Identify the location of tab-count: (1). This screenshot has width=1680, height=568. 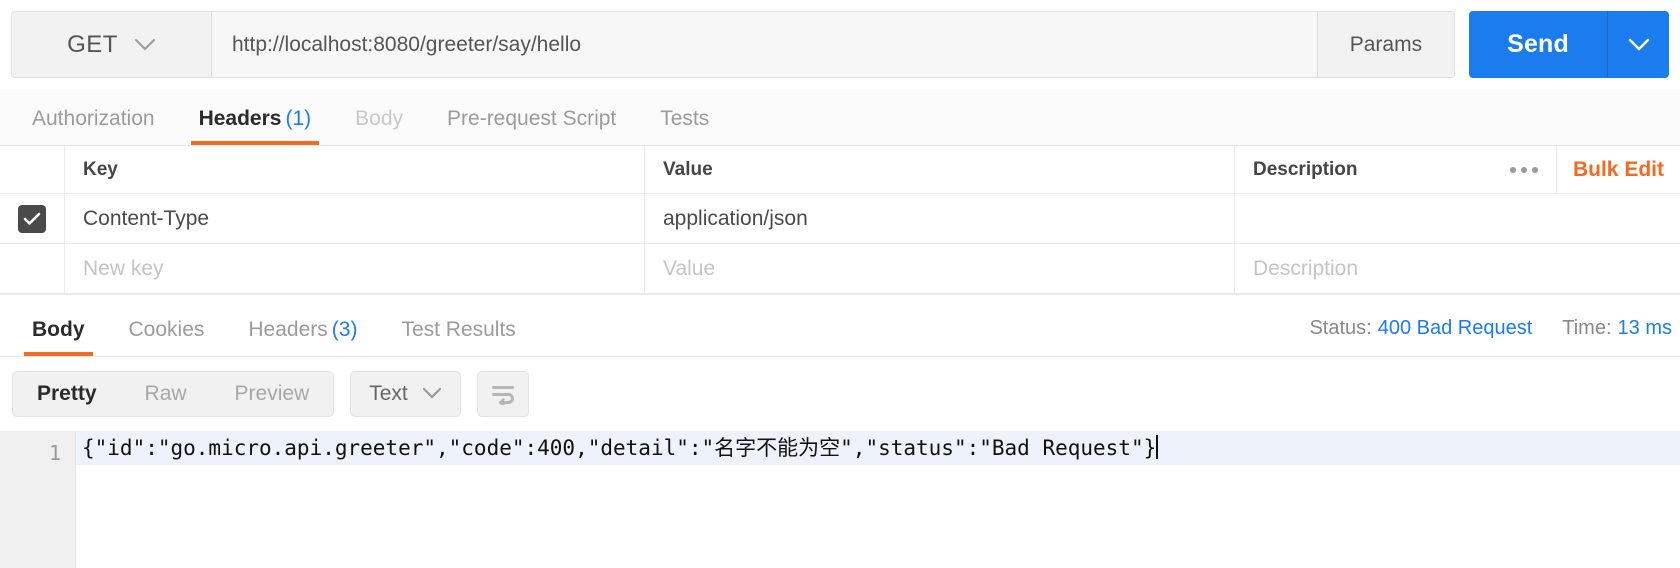
(298, 118).